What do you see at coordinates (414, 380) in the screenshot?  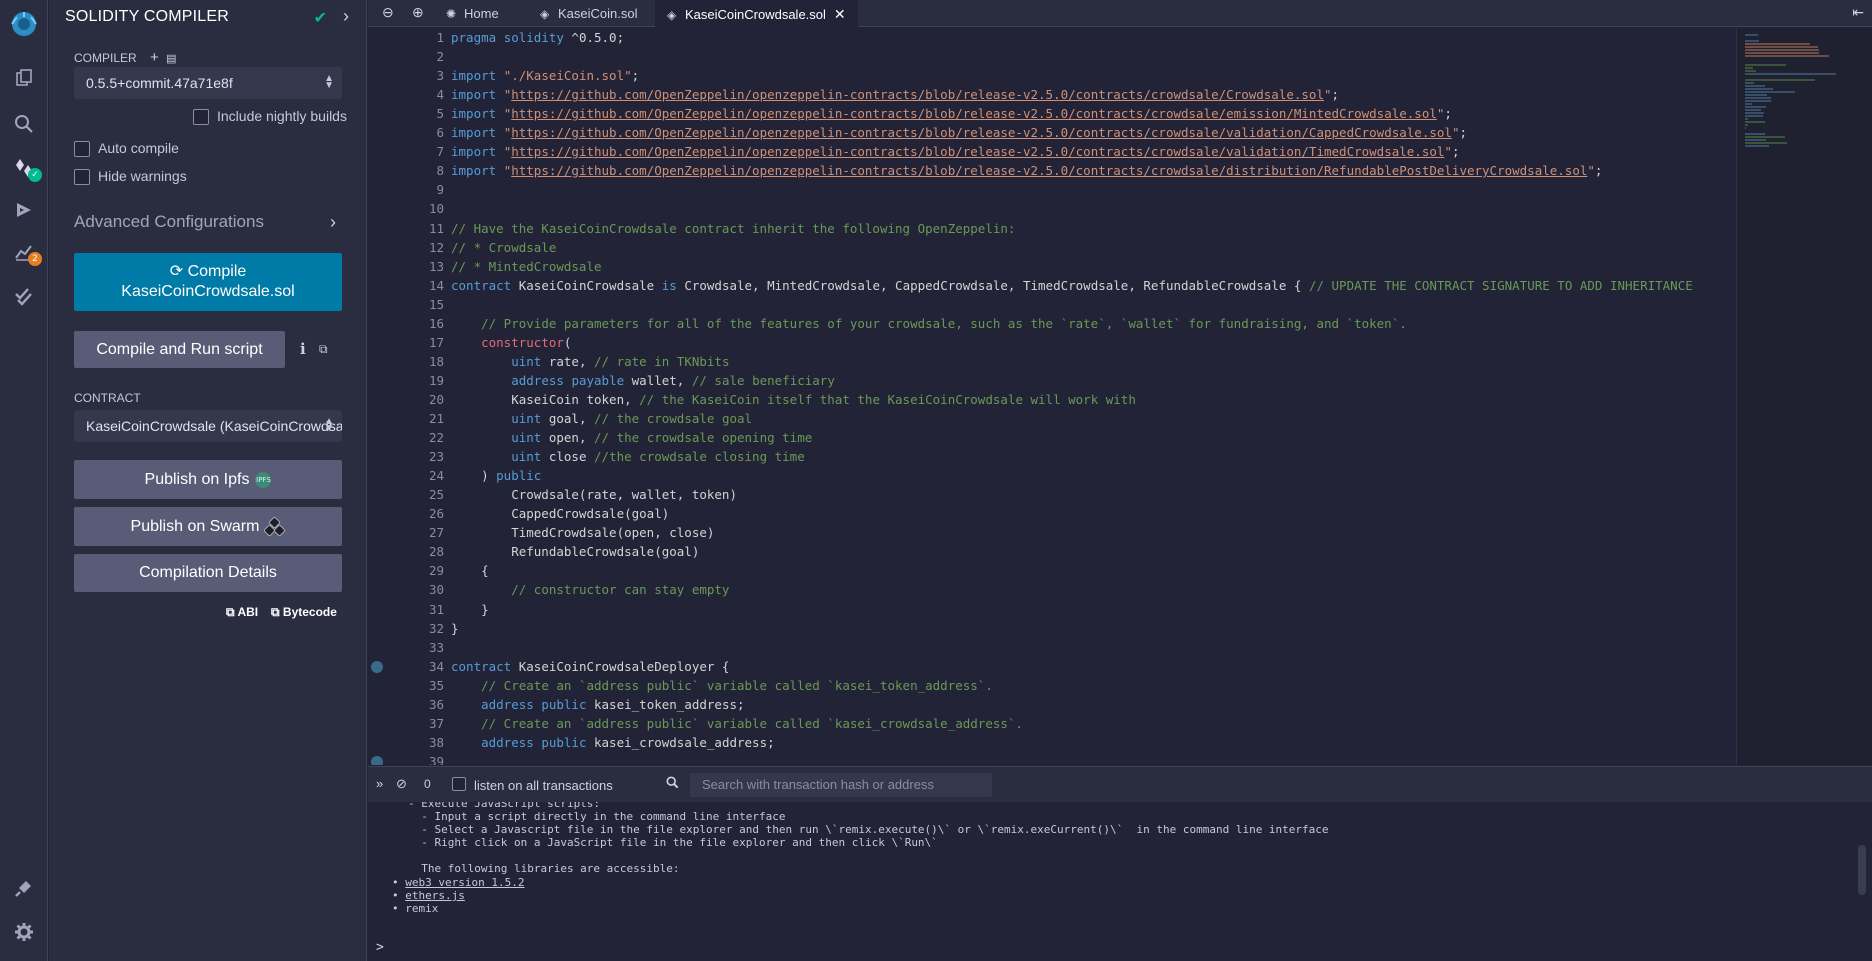 I see `line-number: 19` at bounding box center [414, 380].